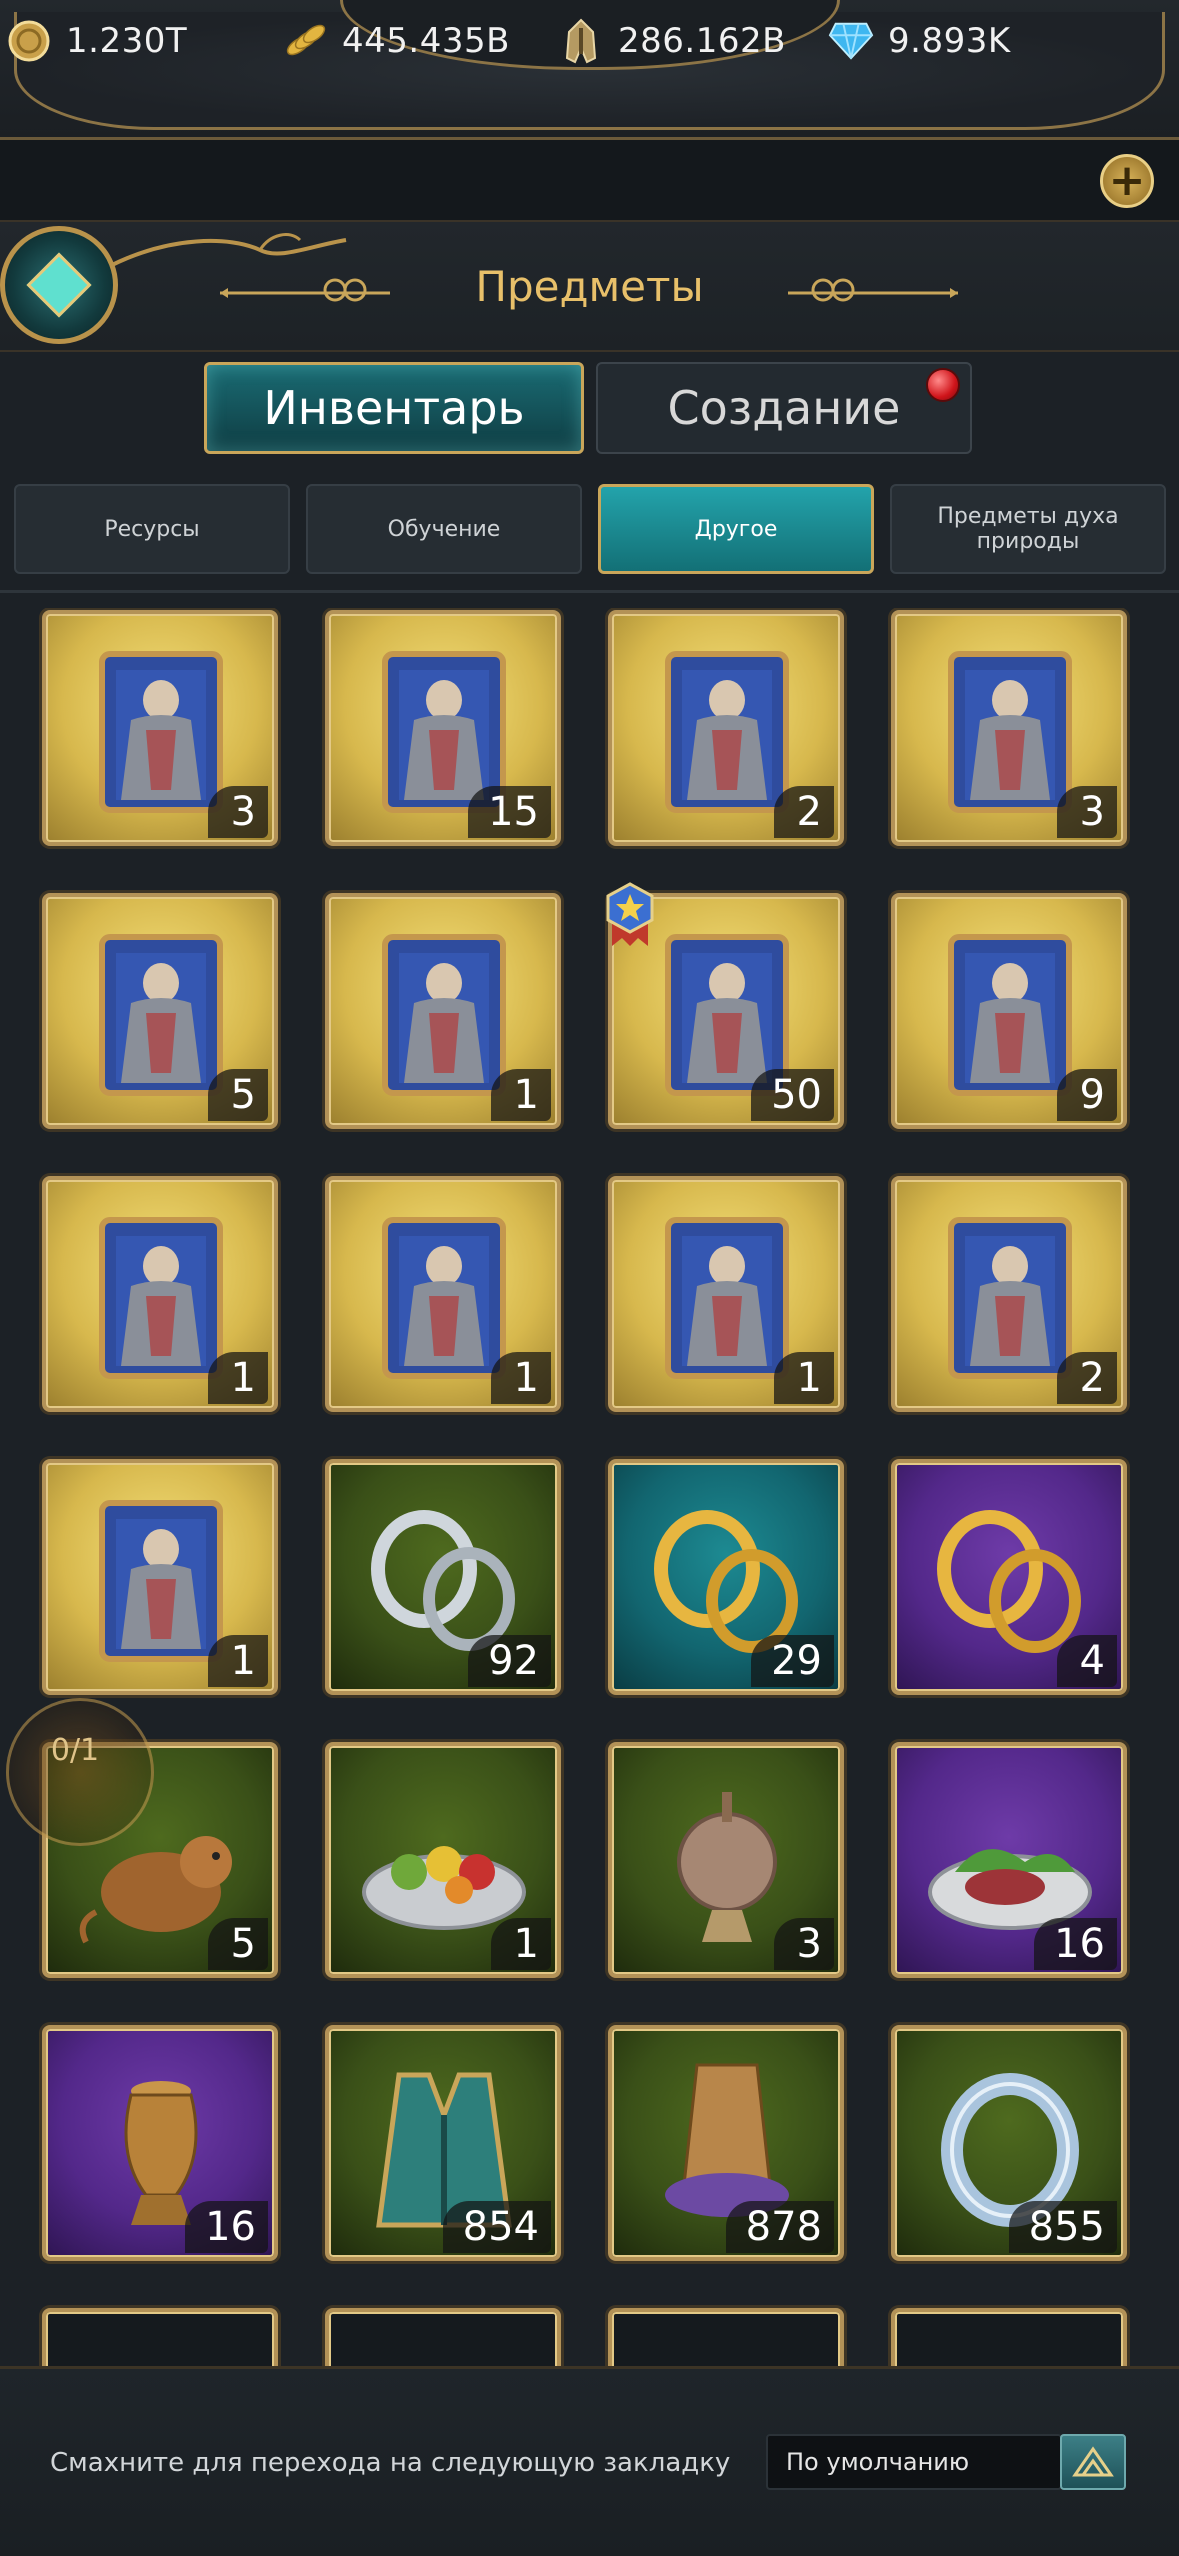 Image resolution: width=1179 pixels, height=2556 pixels. Describe the element at coordinates (160, 1011) in the screenshot. I see `inventory-item: 5` at that location.